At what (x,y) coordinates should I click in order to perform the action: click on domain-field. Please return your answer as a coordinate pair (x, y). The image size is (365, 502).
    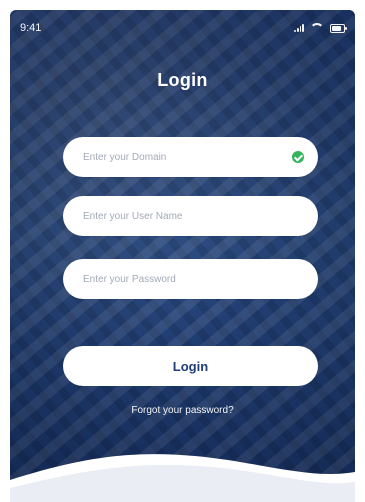
    Looking at the image, I should click on (190, 157).